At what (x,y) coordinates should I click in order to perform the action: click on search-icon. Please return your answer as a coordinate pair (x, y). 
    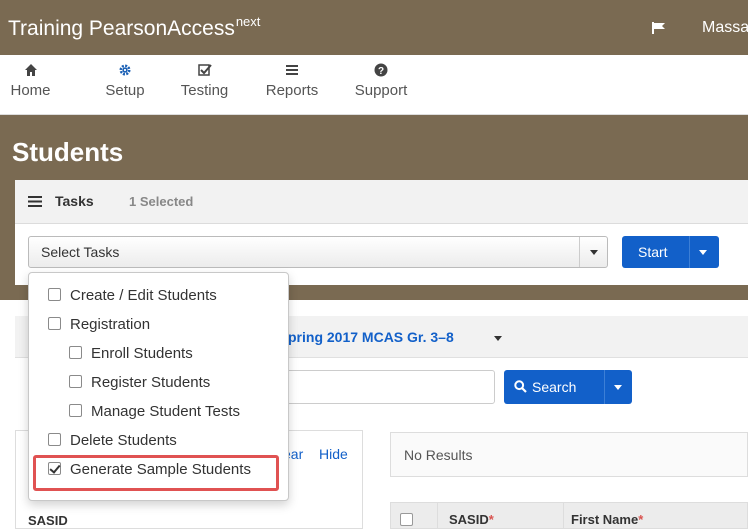
    Looking at the image, I should click on (520, 386).